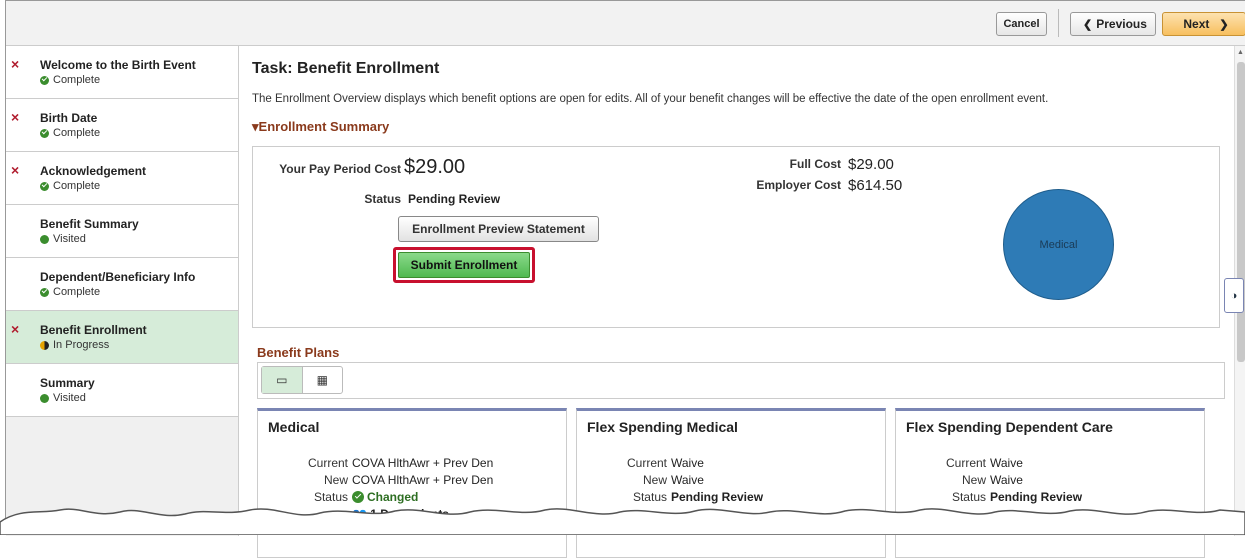 The height and width of the screenshot is (558, 1245). Describe the element at coordinates (118, 277) in the screenshot. I see `step-title: Dependent/Beneficiary Info` at that location.